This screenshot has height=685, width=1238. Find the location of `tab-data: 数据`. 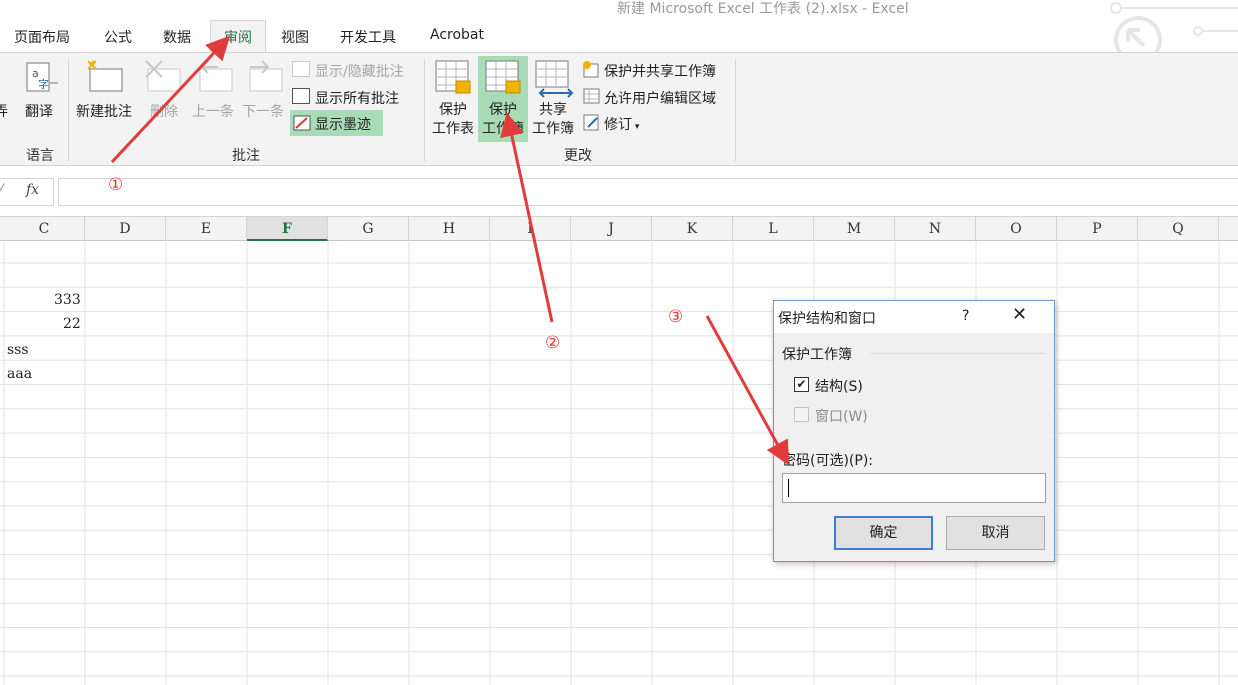

tab-data: 数据 is located at coordinates (177, 37).